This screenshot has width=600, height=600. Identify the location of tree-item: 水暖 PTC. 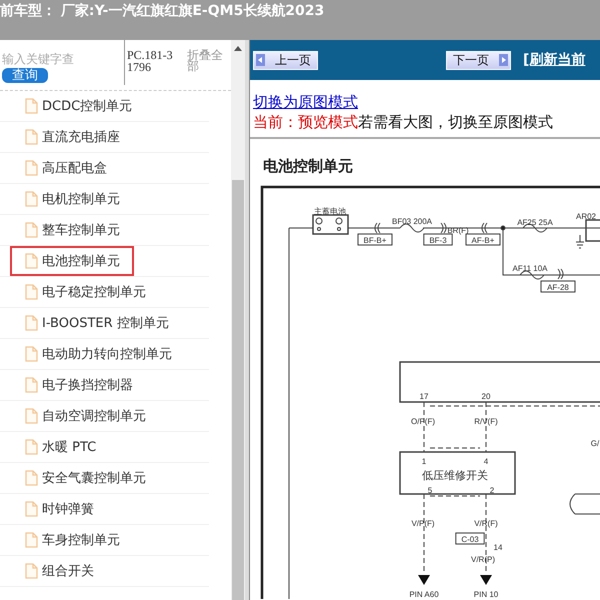
(60, 447).